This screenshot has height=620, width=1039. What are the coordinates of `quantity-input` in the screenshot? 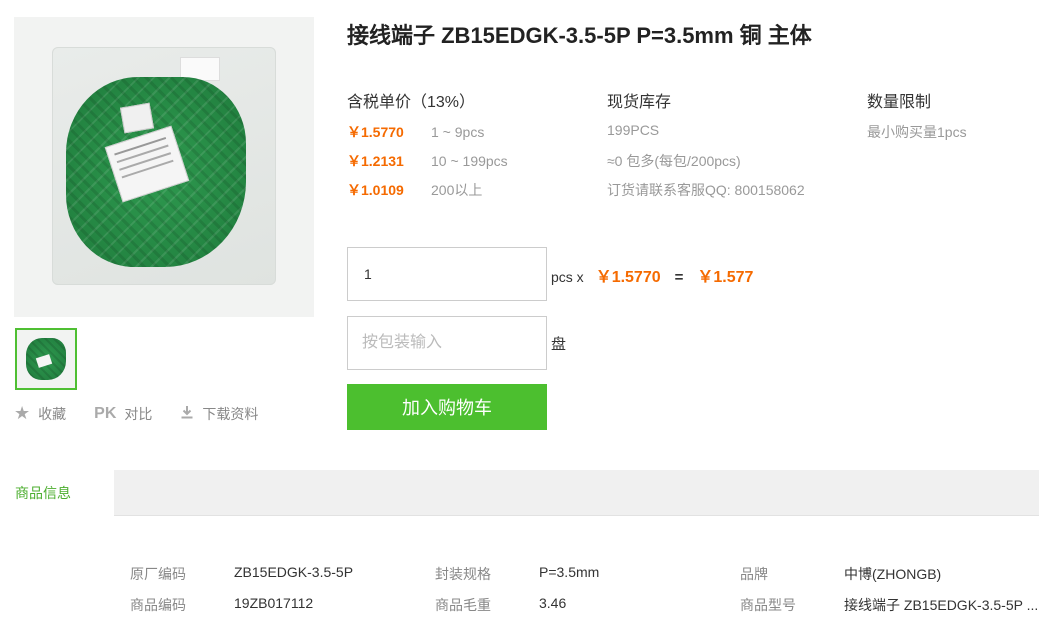 It's located at (447, 274).